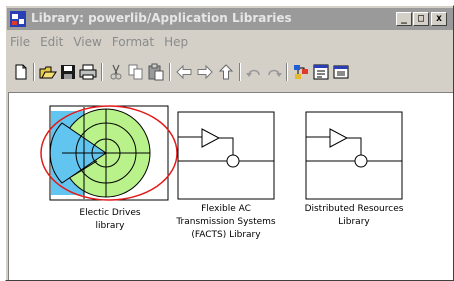  I want to click on menu-edit: Edit, so click(51, 44).